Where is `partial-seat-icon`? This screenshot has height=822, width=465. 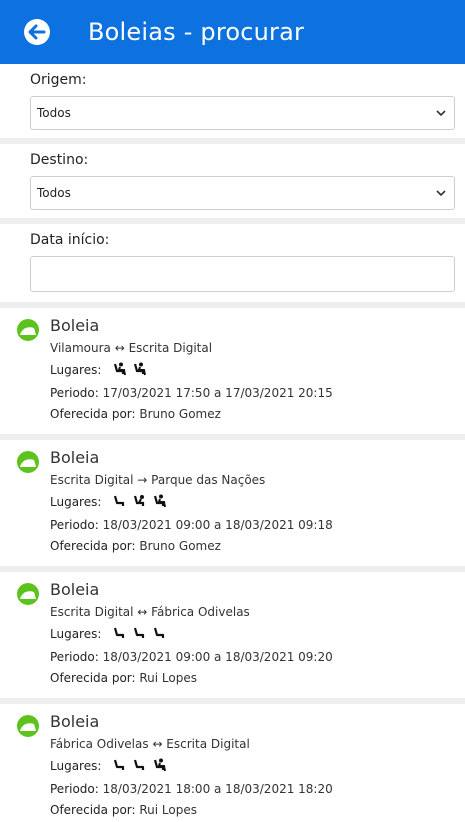 partial-seat-icon is located at coordinates (140, 502).